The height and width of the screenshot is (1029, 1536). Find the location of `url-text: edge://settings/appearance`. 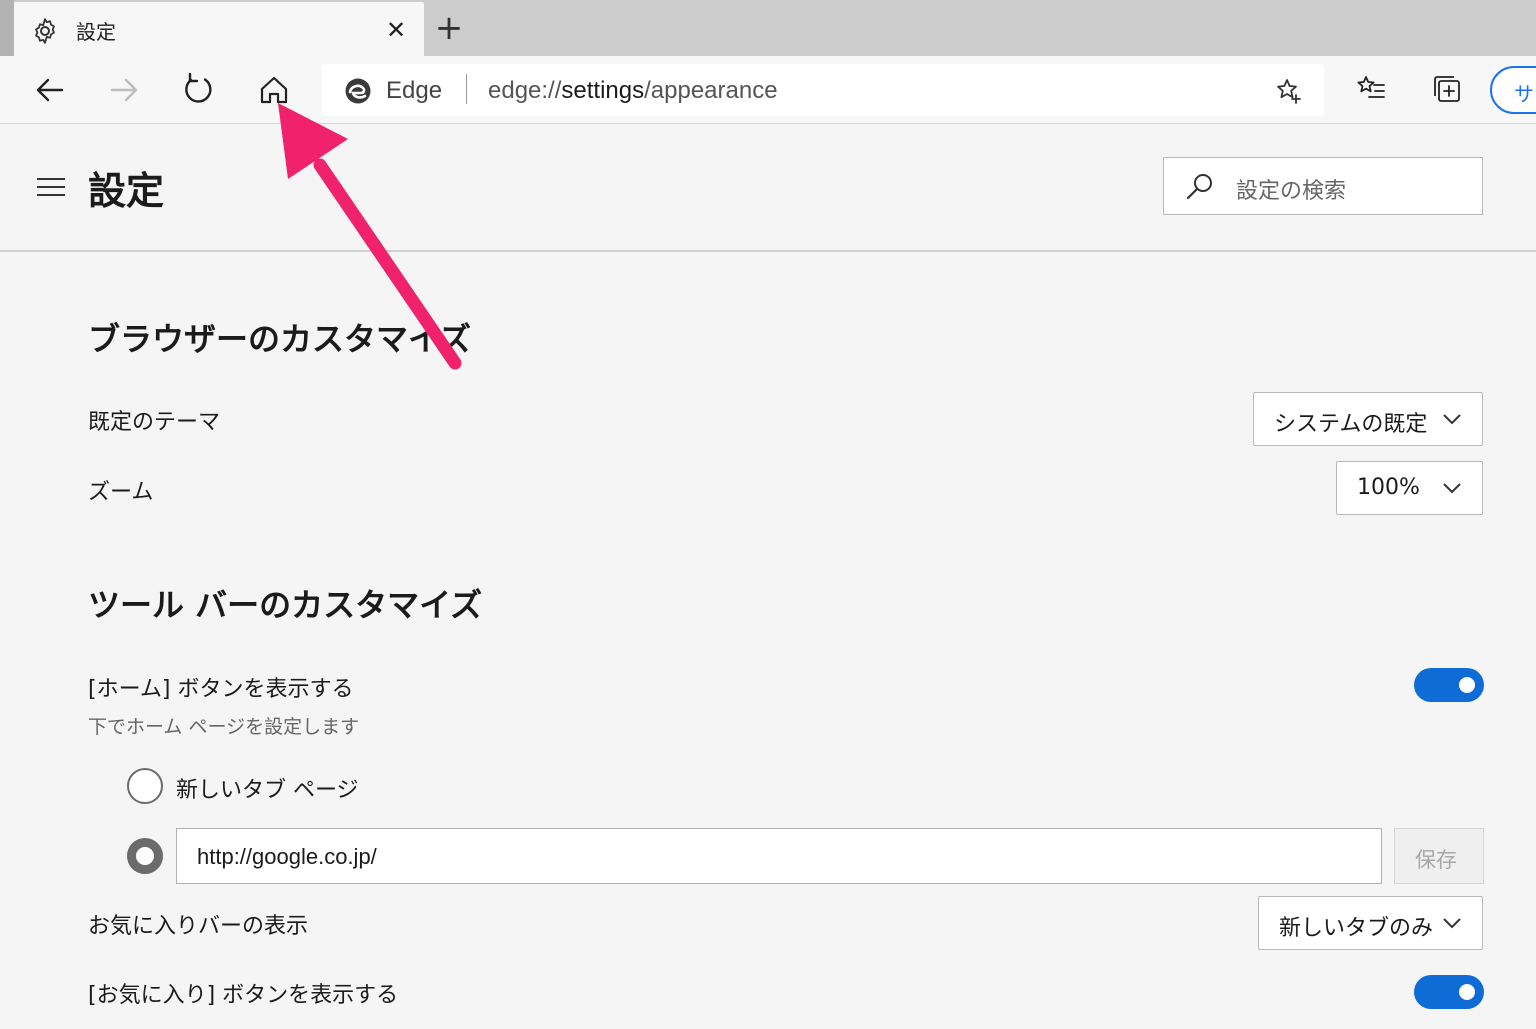

url-text: edge://settings/appearance is located at coordinates (633, 91).